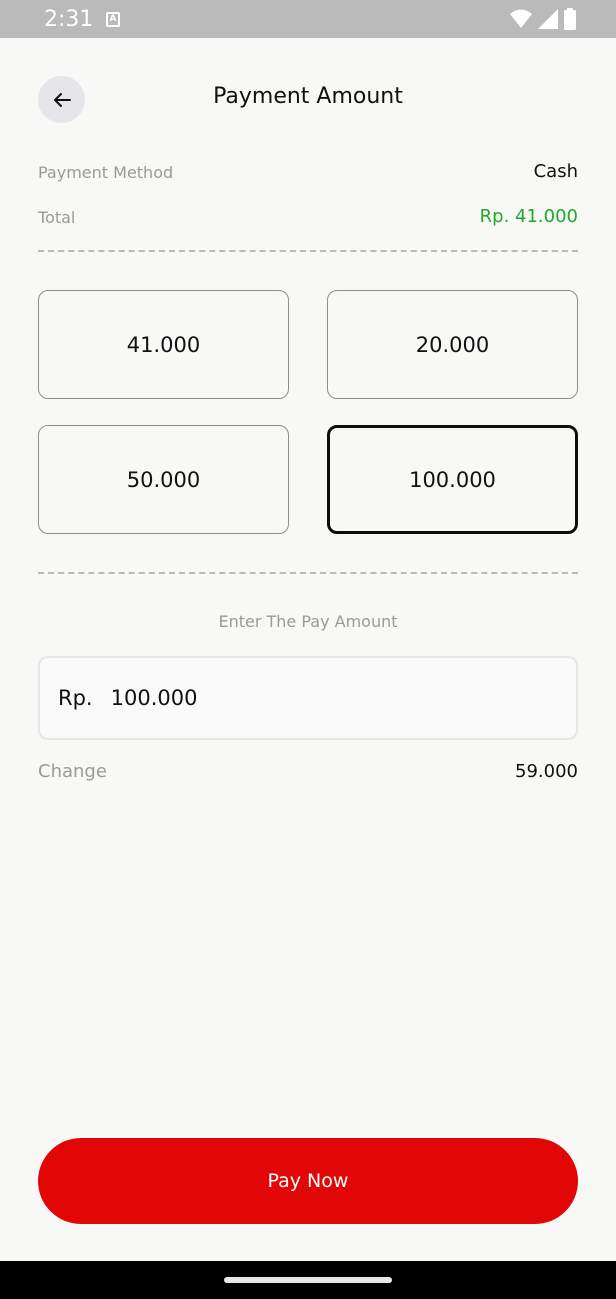 The width and height of the screenshot is (616, 1299). What do you see at coordinates (555, 171) in the screenshot?
I see `payment-method-value: Cash` at bounding box center [555, 171].